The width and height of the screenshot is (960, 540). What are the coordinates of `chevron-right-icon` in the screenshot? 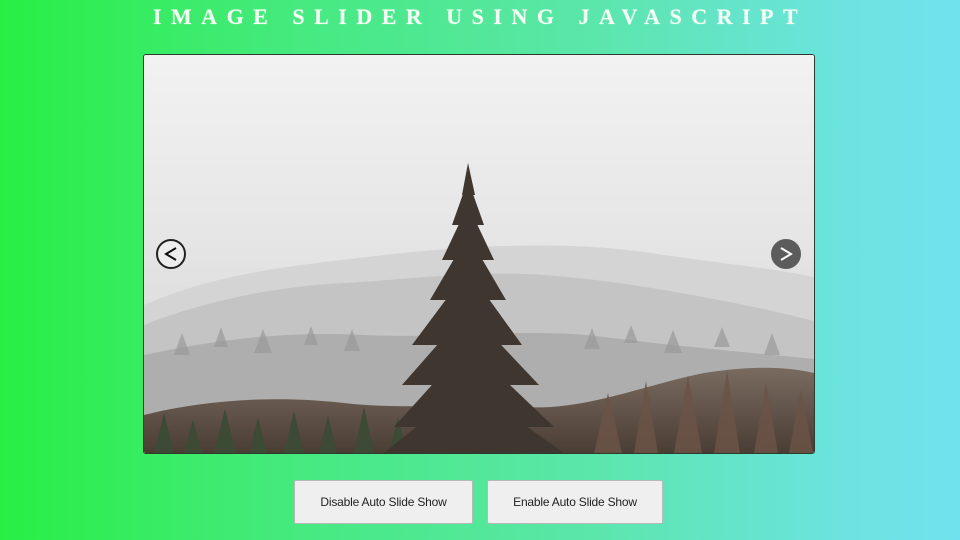 It's located at (786, 254).